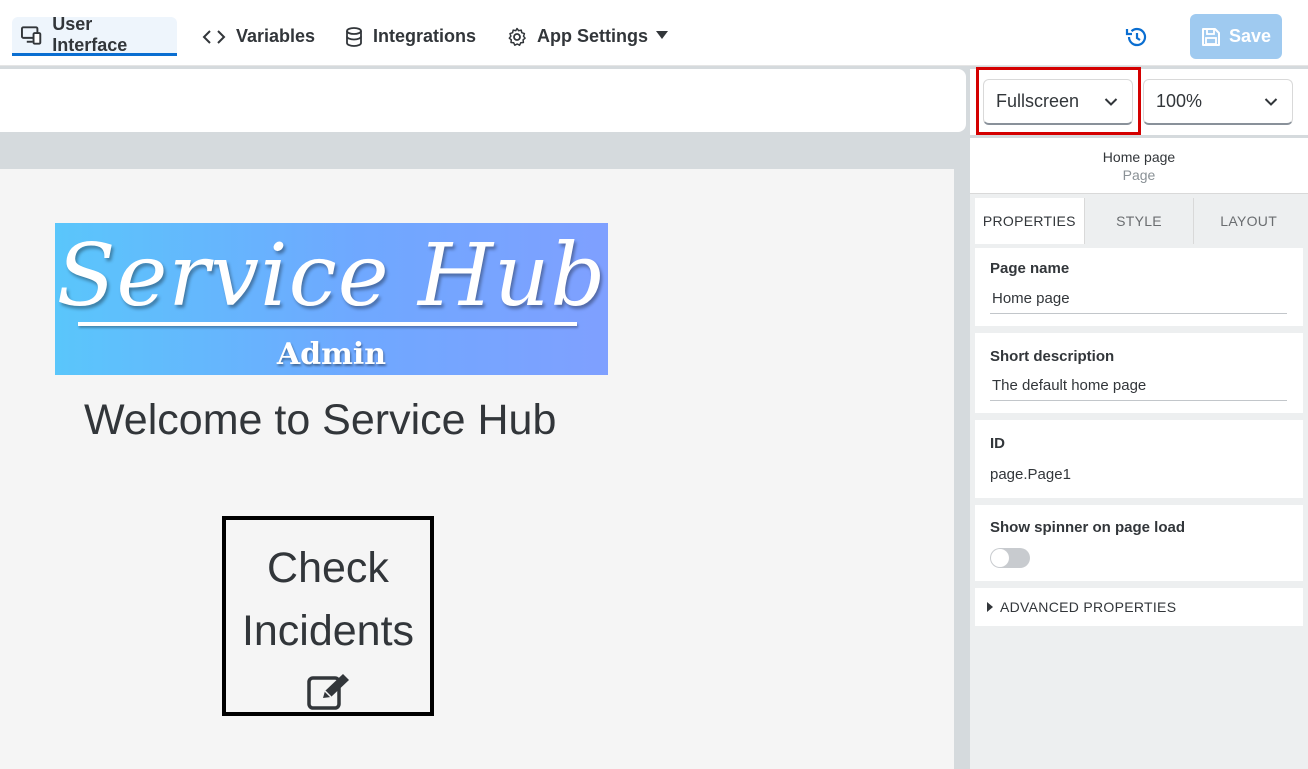 This screenshot has width=1308, height=769. I want to click on page-name-section: Page name Home page, so click(1139, 287).